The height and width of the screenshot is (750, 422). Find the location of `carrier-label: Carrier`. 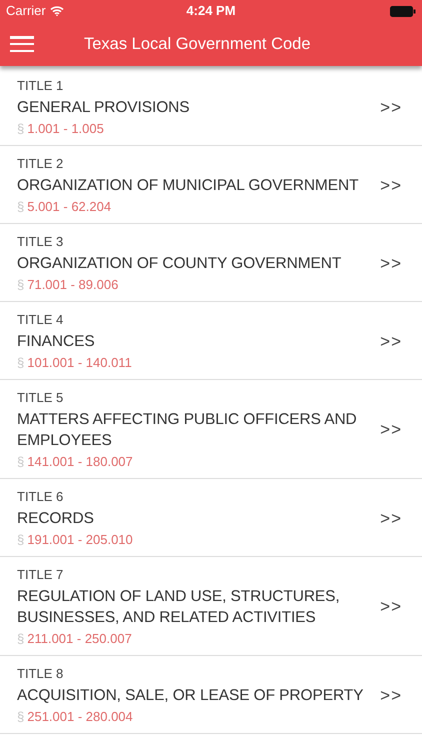

carrier-label: Carrier is located at coordinates (26, 11).